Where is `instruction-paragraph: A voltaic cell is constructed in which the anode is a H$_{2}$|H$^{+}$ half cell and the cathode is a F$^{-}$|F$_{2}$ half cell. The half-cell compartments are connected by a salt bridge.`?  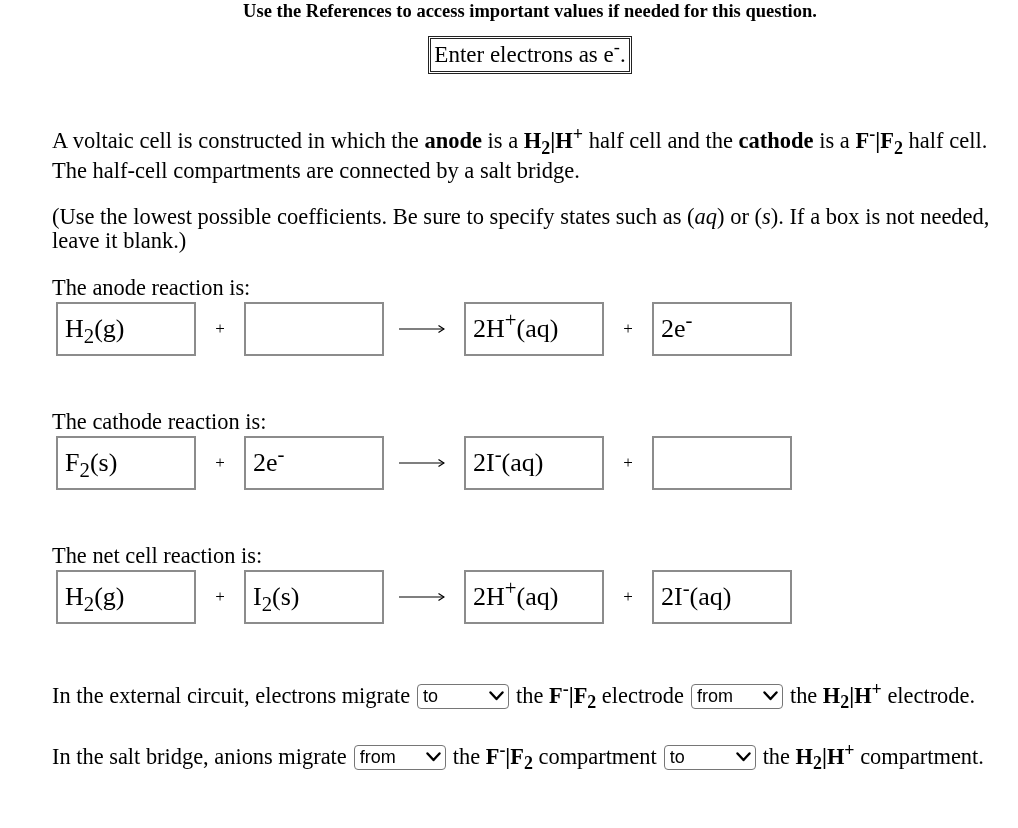 instruction-paragraph: A voltaic cell is constructed in which the anode is a H$_{2}$|H$^{+}$ half cell and the cathode is a F$^{-}$|F$_{2}$ half cell. The half-cell compartments are connected by a salt bridge. is located at coordinates (520, 155).